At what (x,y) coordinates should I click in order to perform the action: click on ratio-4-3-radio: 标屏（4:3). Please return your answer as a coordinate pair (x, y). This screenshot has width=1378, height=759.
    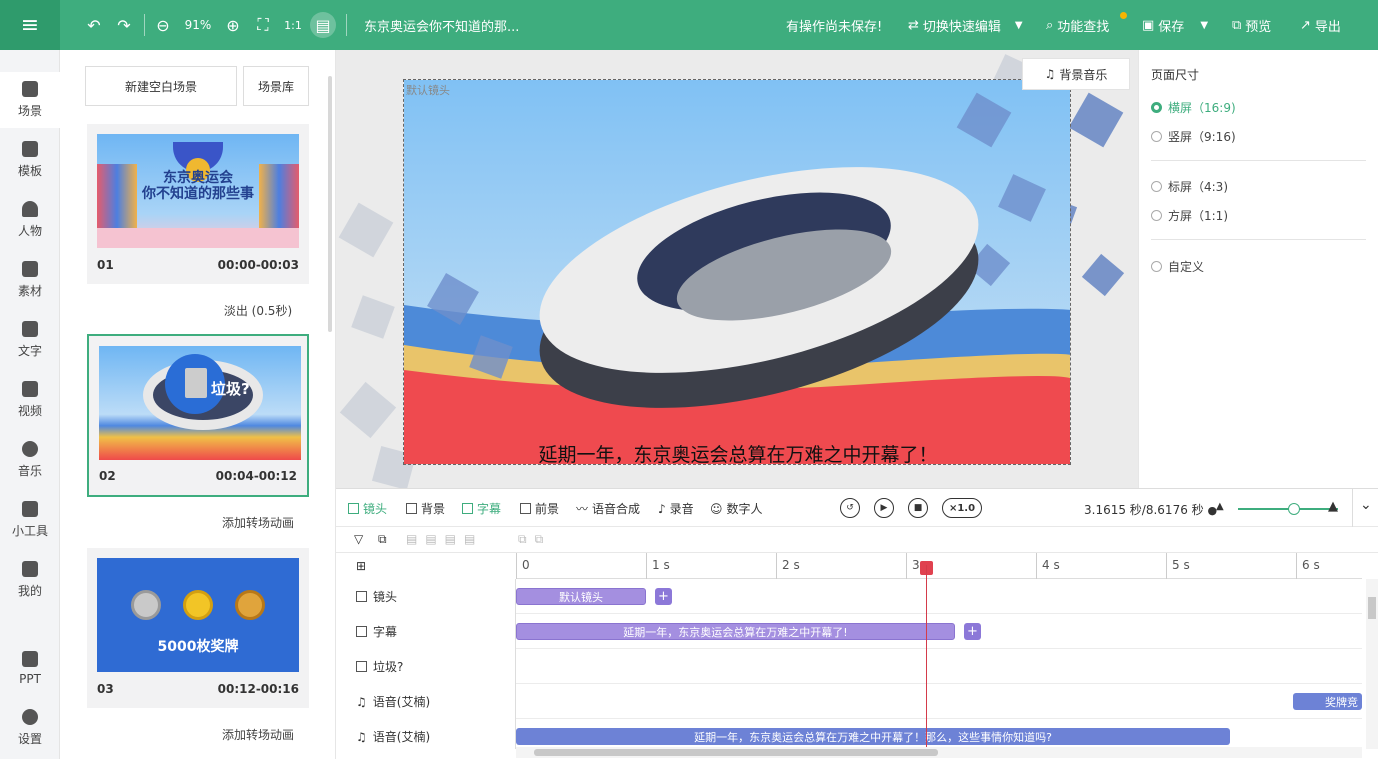
    Looking at the image, I should click on (1189, 186).